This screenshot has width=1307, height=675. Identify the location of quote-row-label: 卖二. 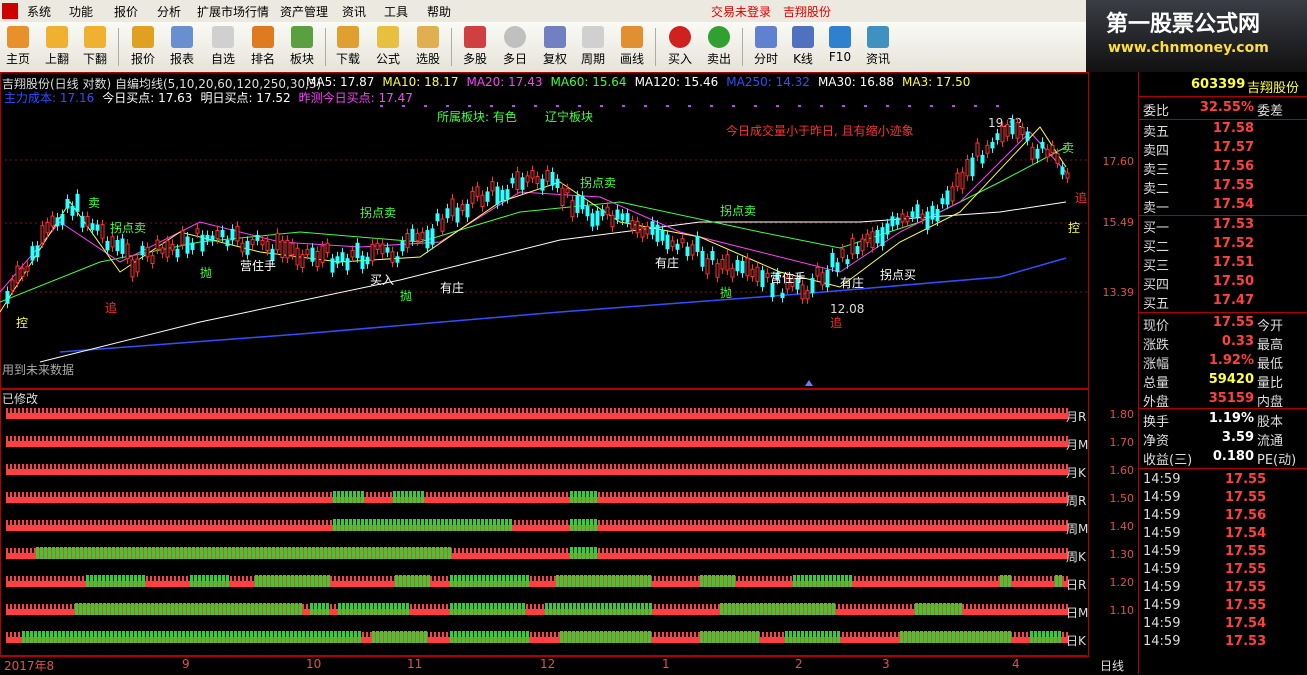
(1156, 189).